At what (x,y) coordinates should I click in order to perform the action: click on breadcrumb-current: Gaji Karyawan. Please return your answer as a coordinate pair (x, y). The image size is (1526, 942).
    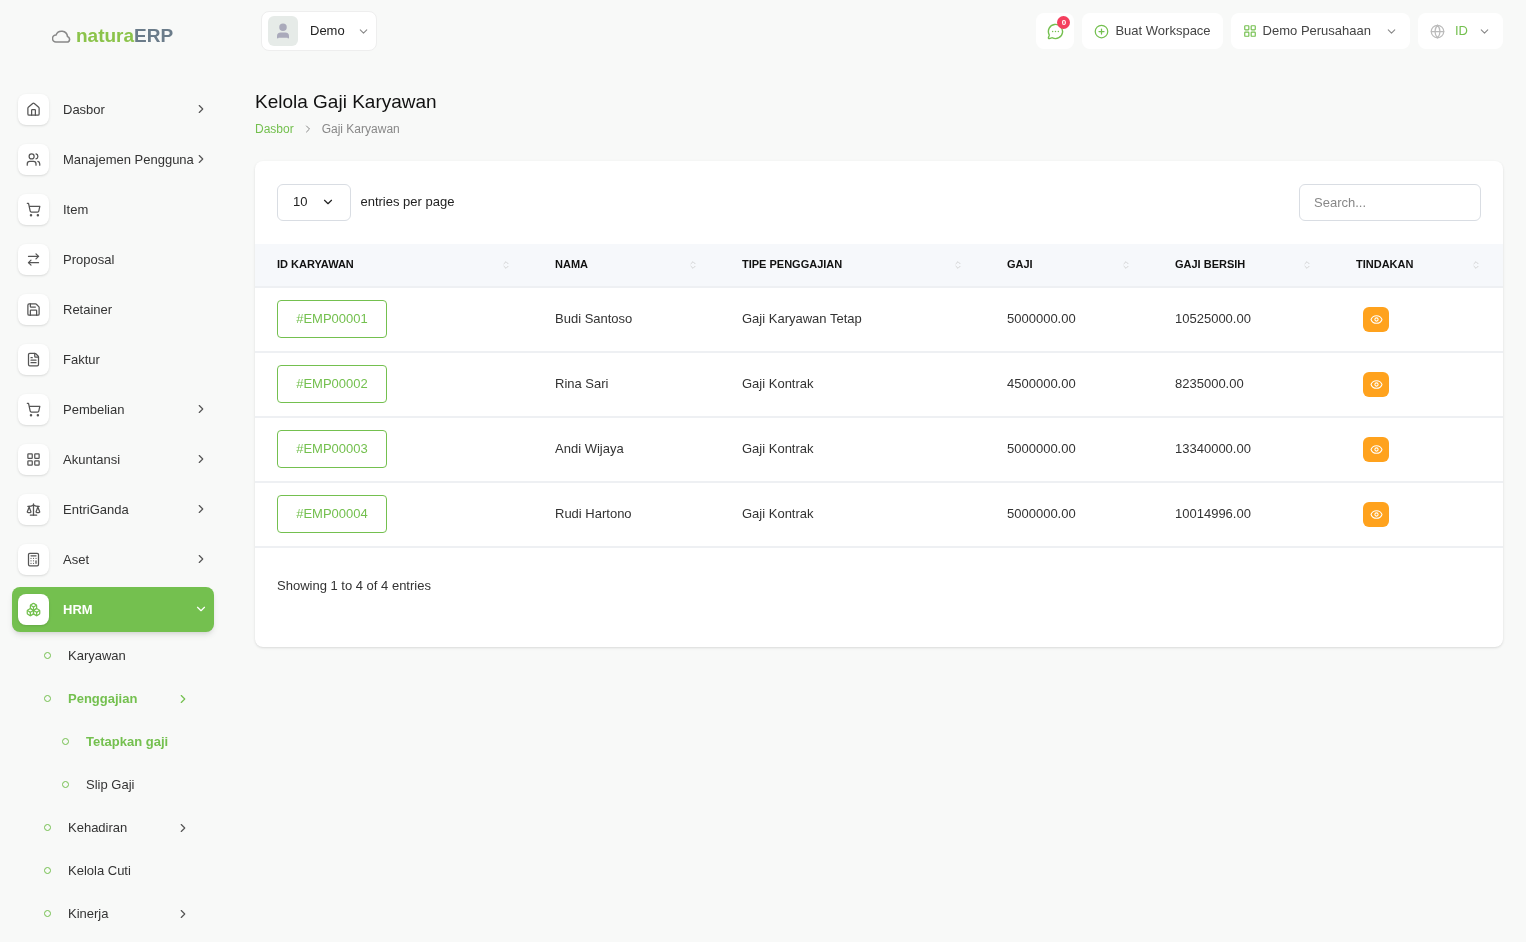
    Looking at the image, I should click on (360, 129).